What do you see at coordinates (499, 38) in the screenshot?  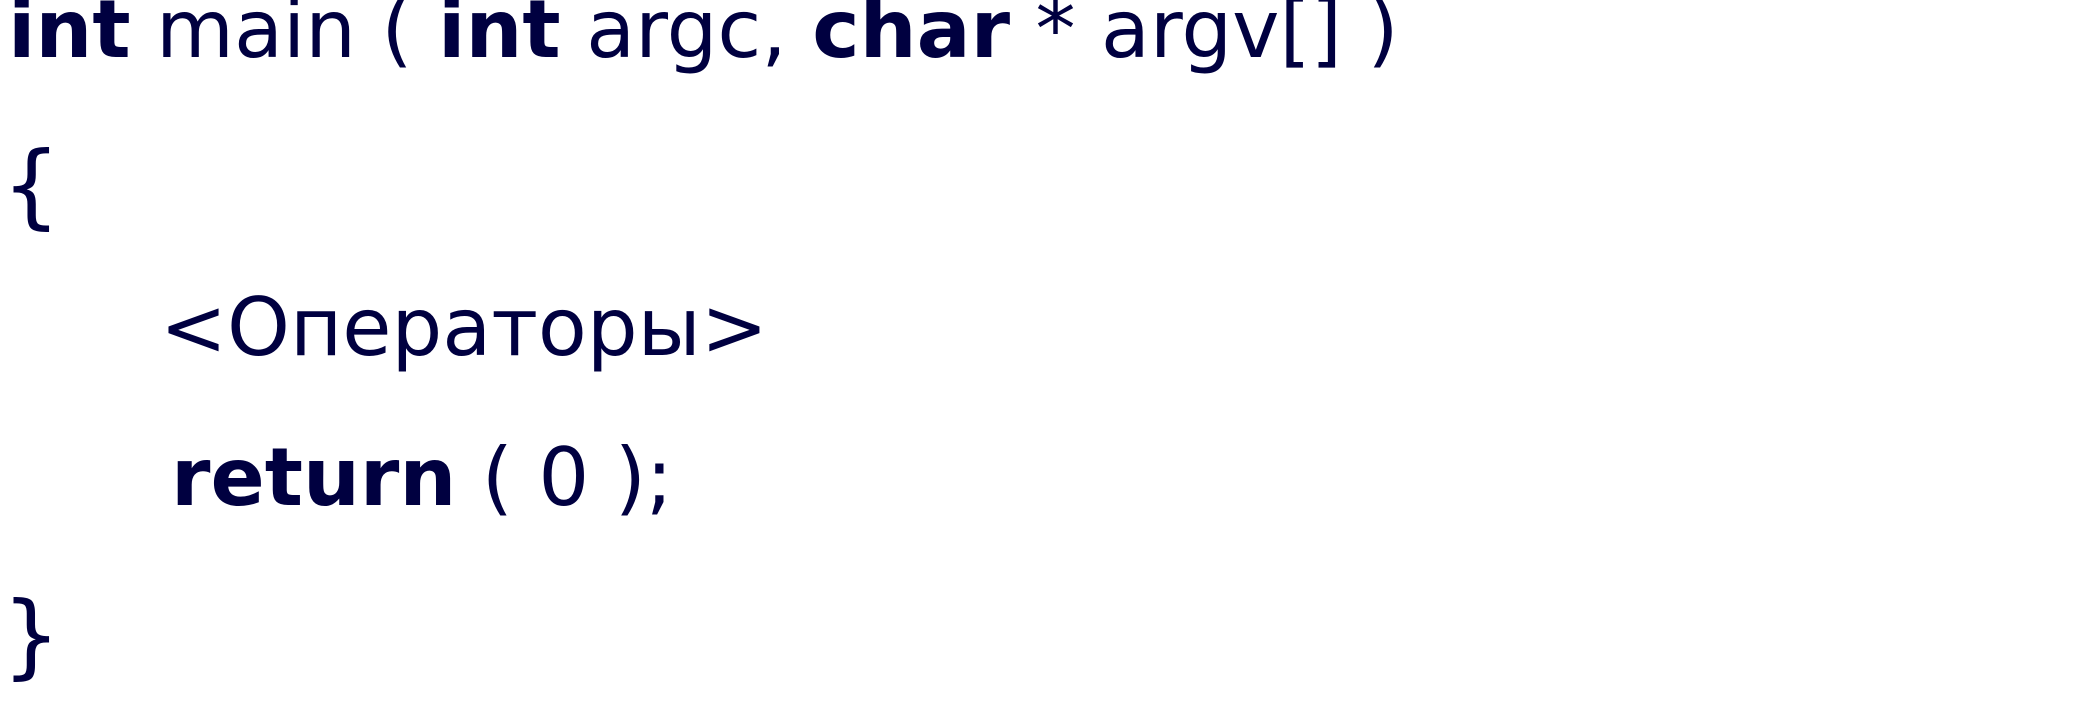 I see `keyword-int-param-type: int` at bounding box center [499, 38].